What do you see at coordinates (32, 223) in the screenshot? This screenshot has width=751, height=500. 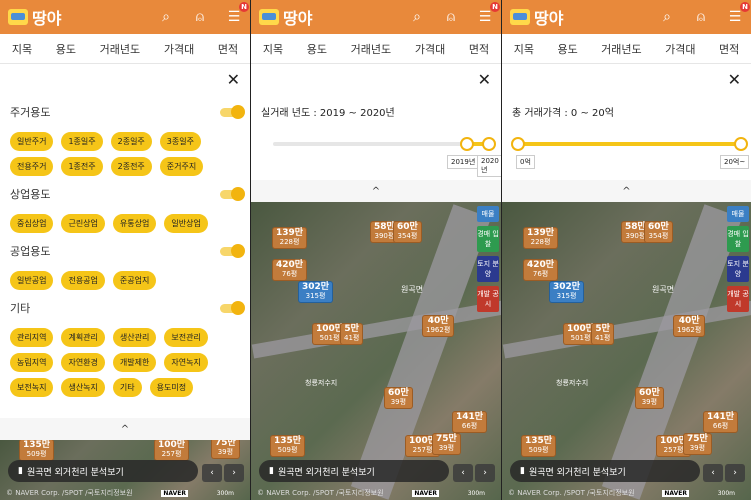 I see `chip: 중심상업` at bounding box center [32, 223].